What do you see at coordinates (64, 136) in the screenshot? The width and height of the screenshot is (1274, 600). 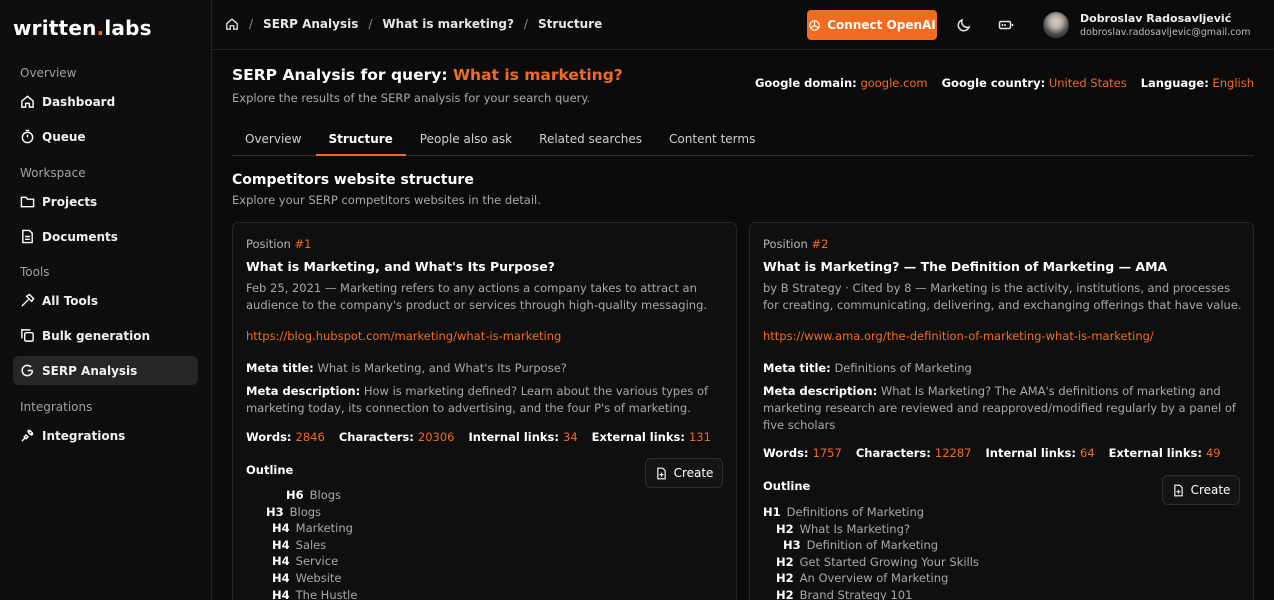 I see `sidebar-item-label: Queue` at bounding box center [64, 136].